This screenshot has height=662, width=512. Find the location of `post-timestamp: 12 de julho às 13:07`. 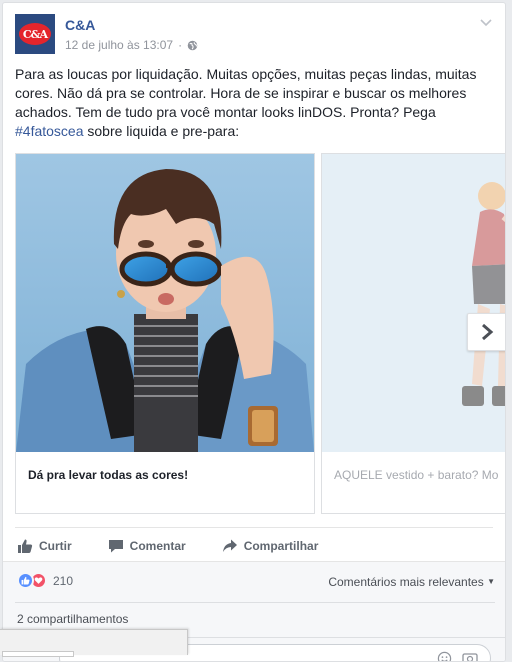

post-timestamp: 12 de julho às 13:07 is located at coordinates (119, 45).